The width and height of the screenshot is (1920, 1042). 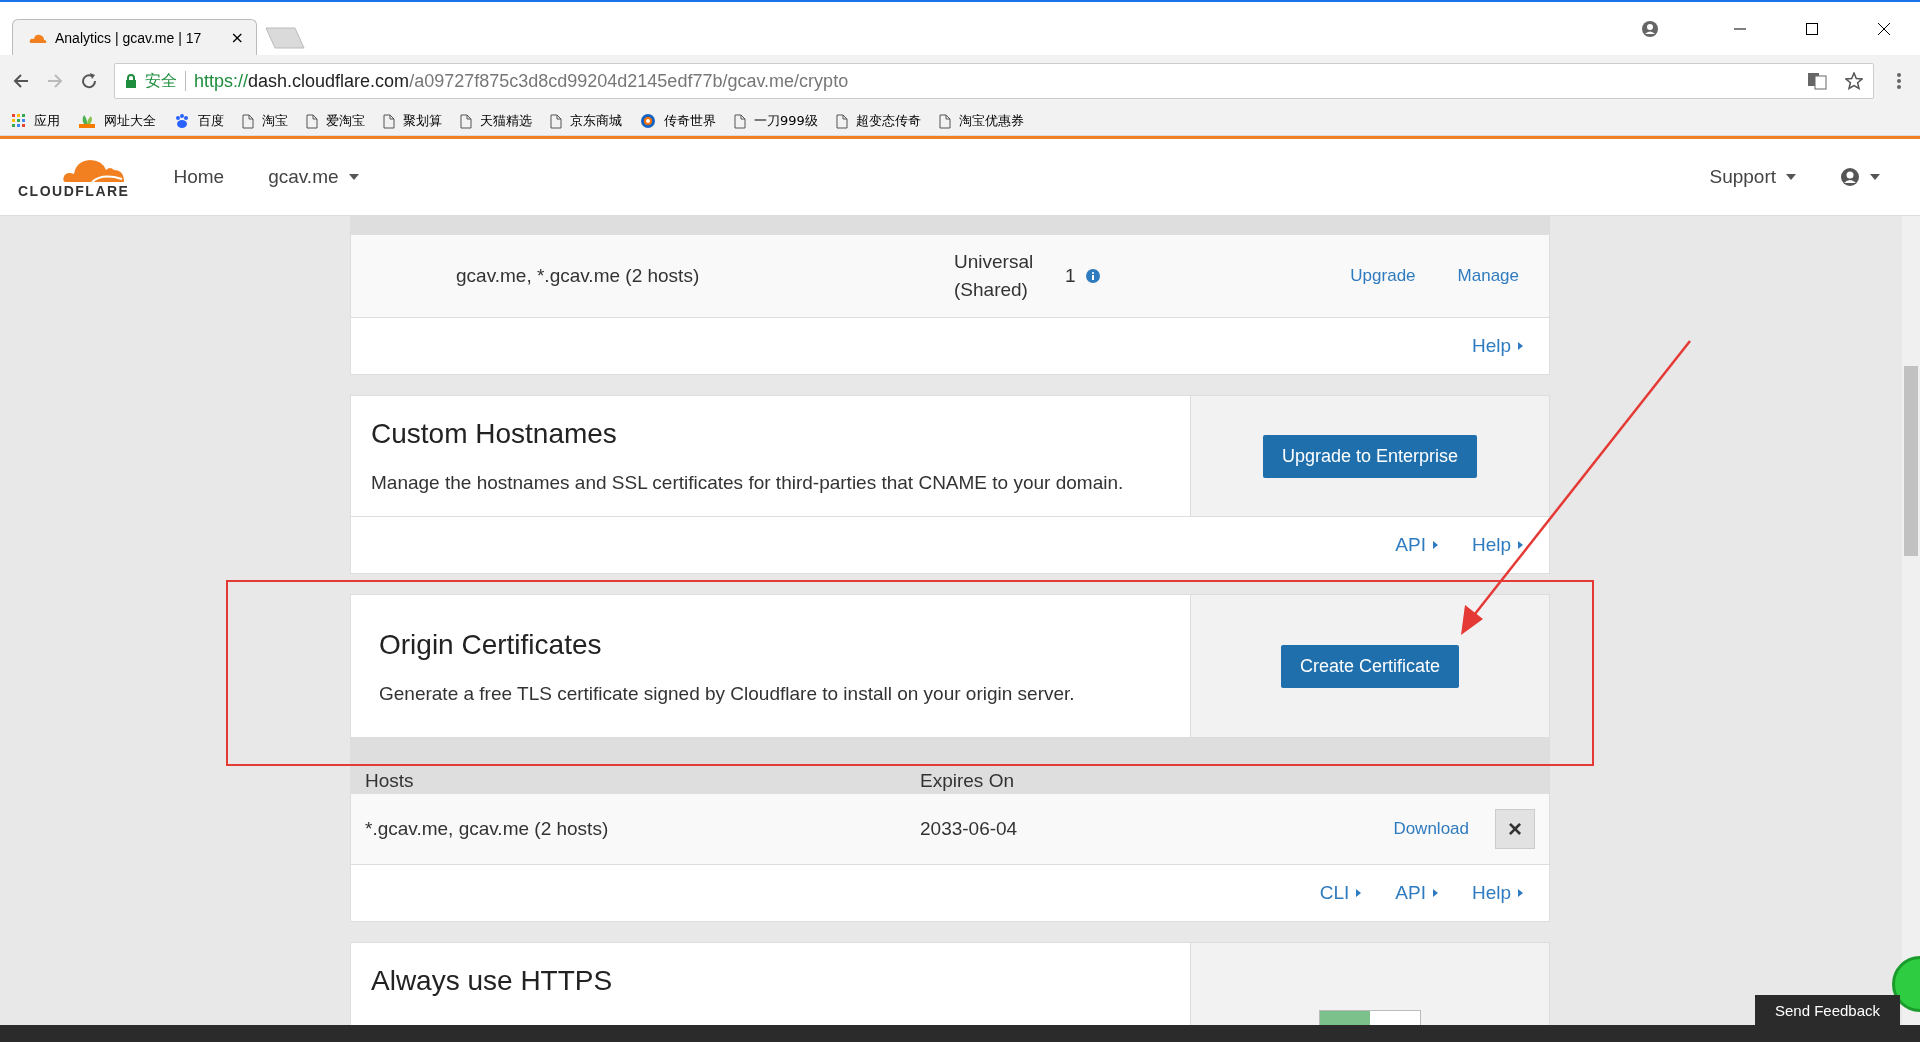 What do you see at coordinates (1650, 28) in the screenshot?
I see `profile-icon` at bounding box center [1650, 28].